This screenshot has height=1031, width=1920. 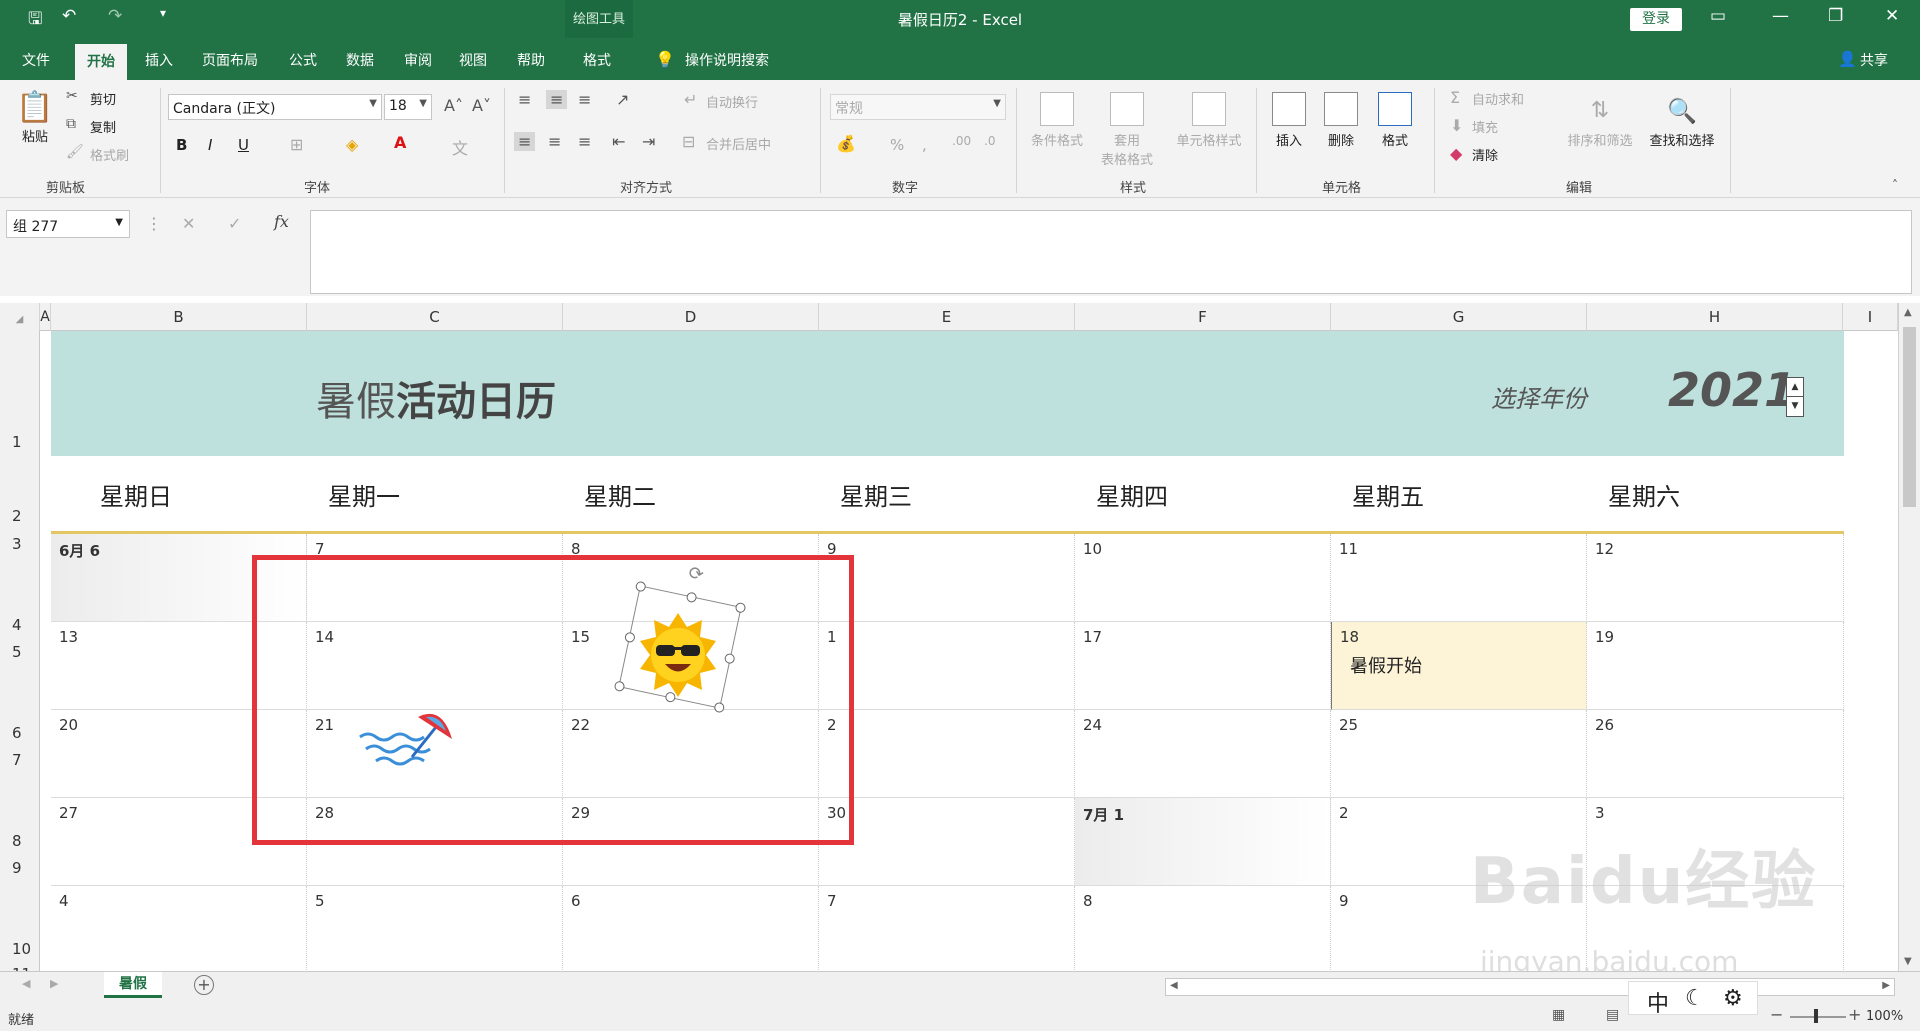 I want to click on moon-icon: ☾, so click(x=1695, y=998).